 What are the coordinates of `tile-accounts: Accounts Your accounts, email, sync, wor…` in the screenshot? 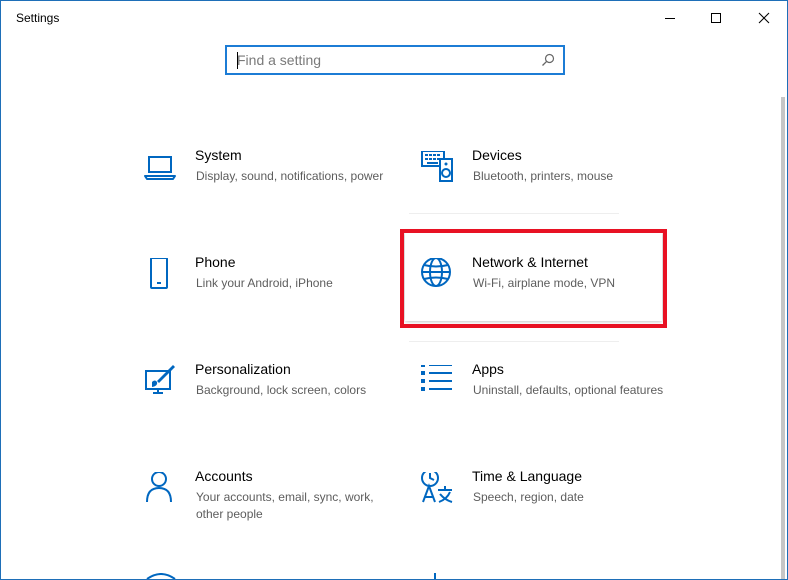 It's located at (274, 518).